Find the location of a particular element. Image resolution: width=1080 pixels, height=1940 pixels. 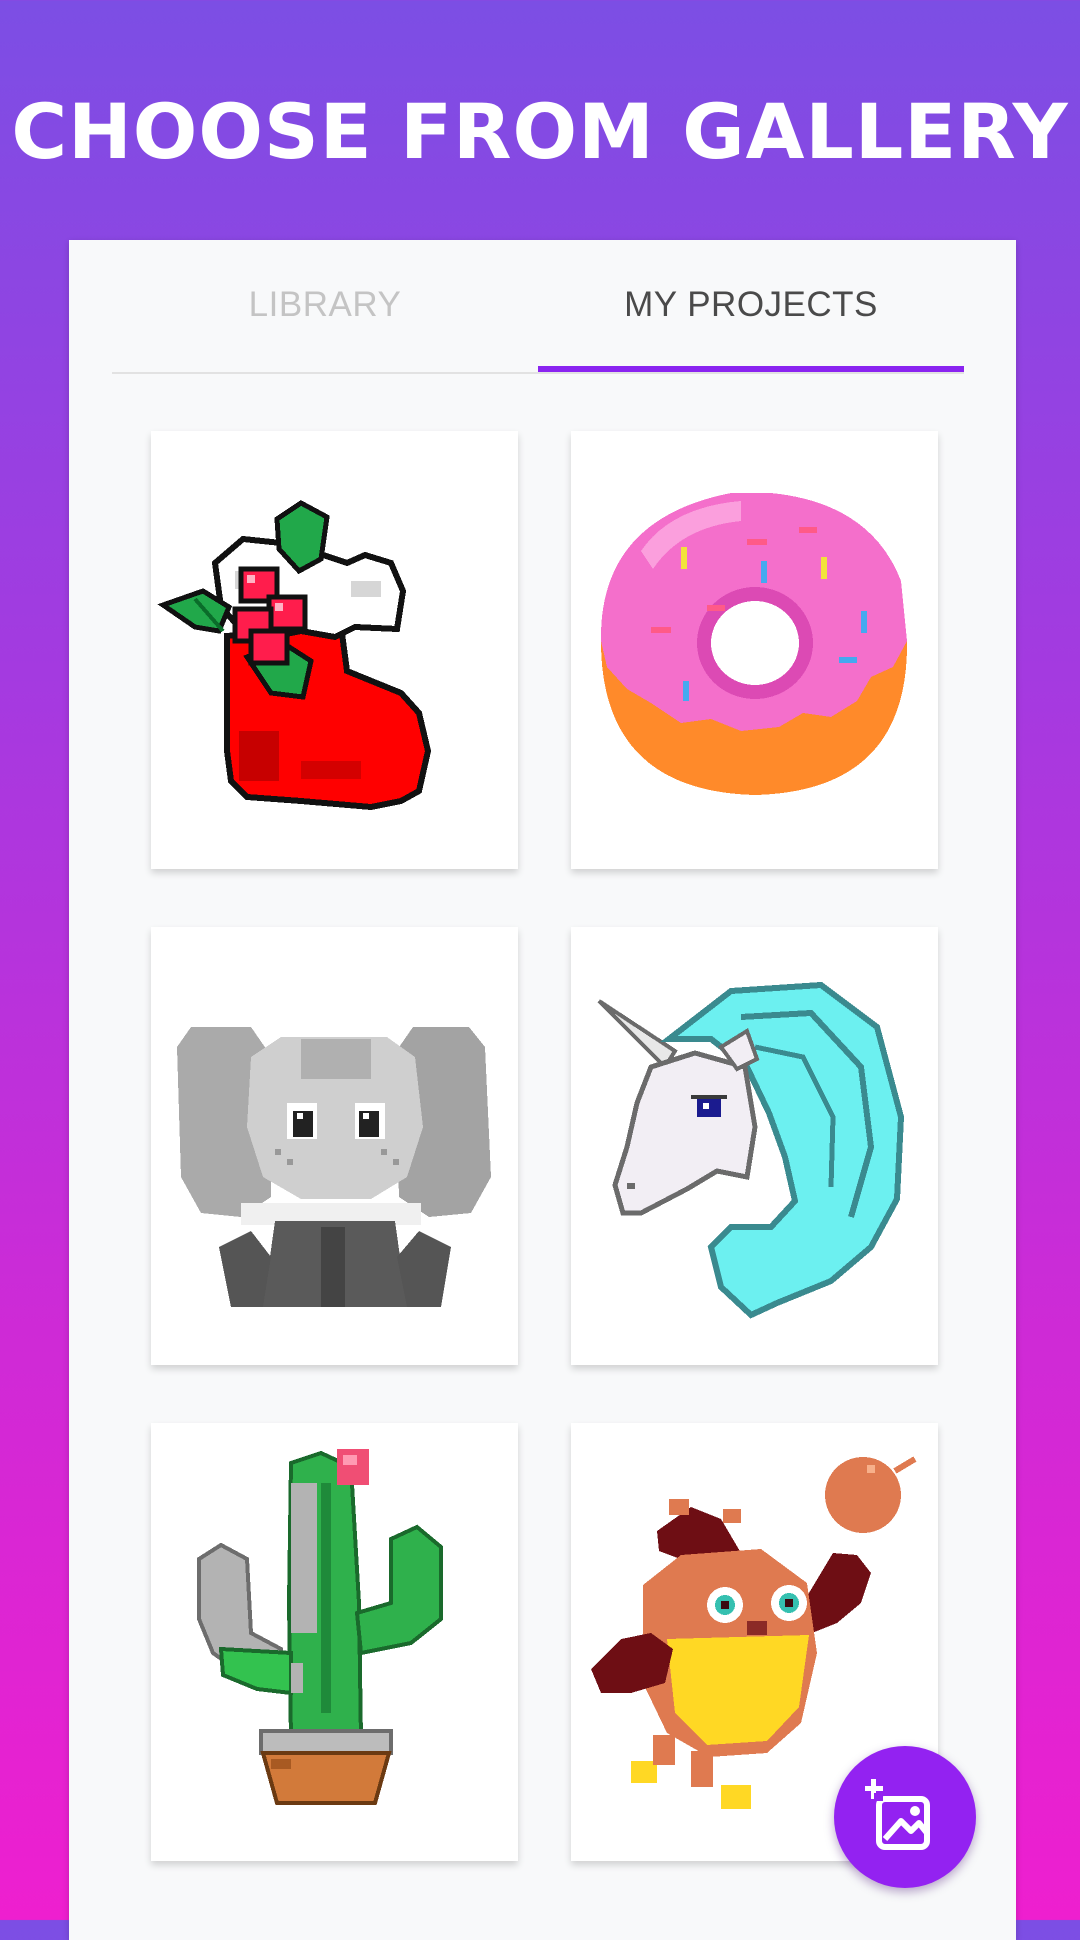

project-card-unicorn is located at coordinates (754, 1146).